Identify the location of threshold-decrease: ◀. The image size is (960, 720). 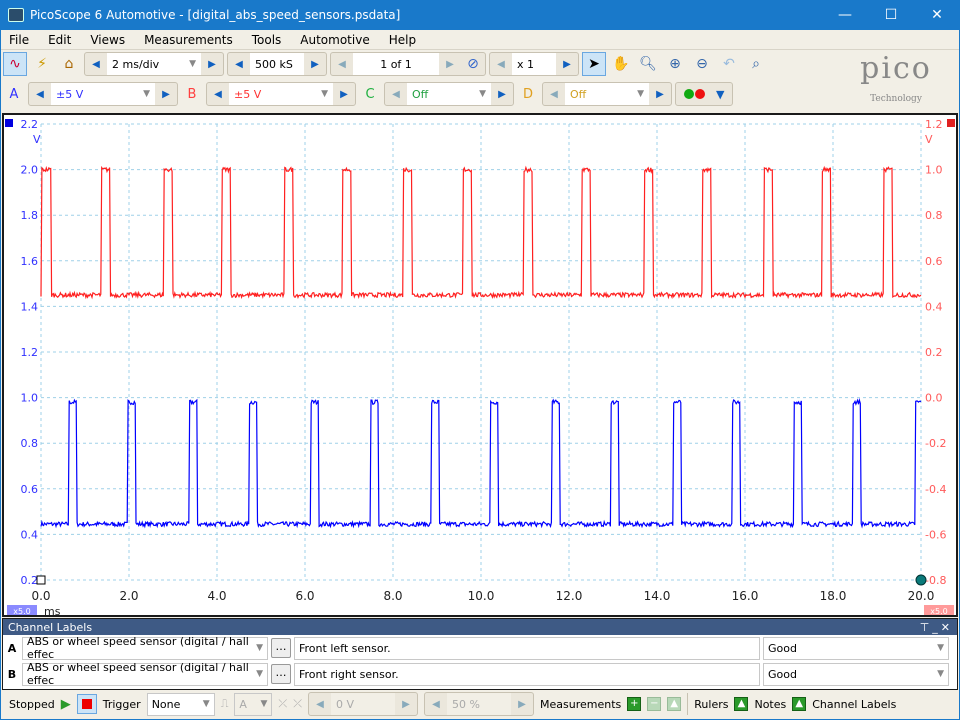
(320, 704).